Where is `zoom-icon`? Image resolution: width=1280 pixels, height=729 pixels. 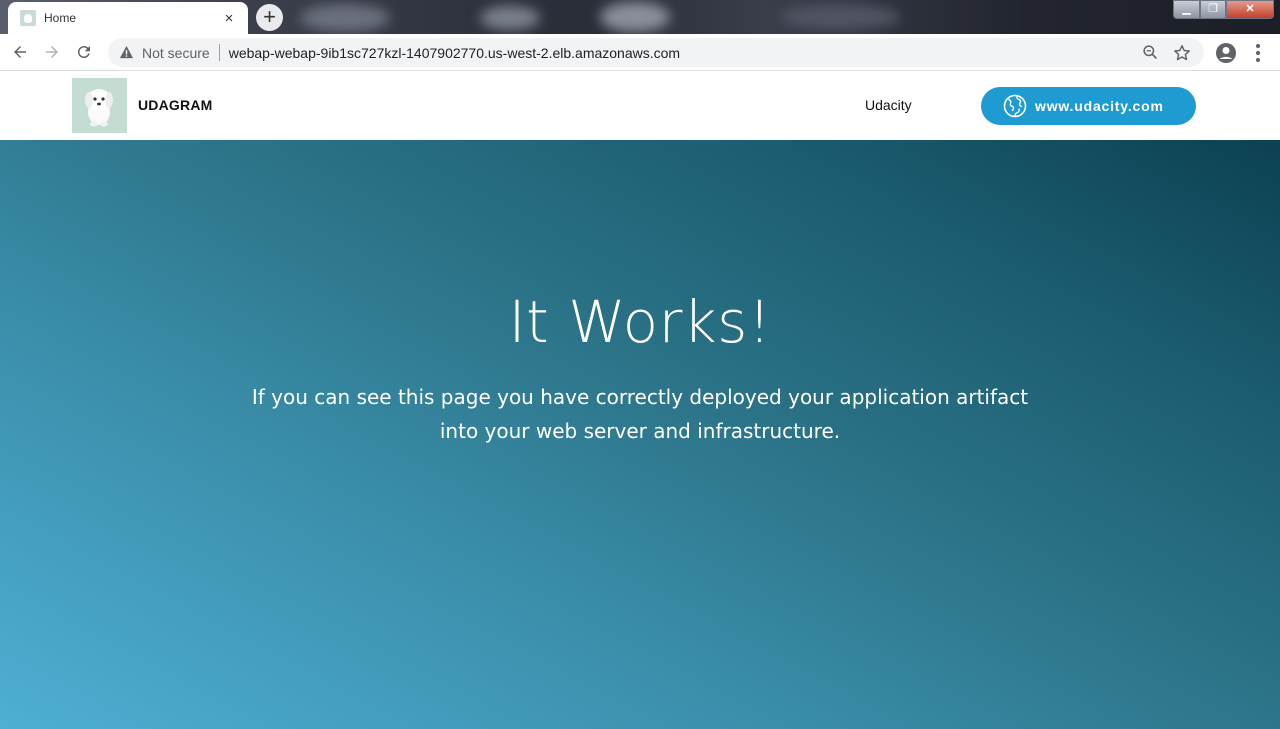
zoom-icon is located at coordinates (1150, 53).